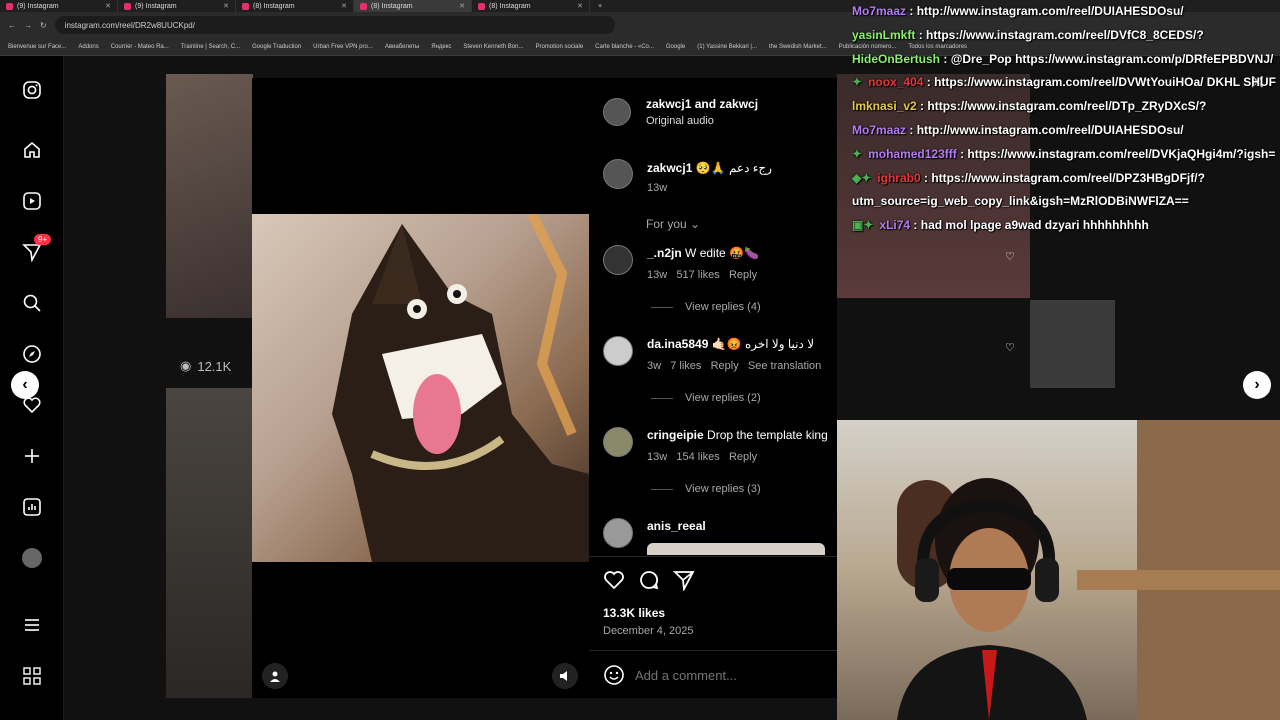  What do you see at coordinates (677, 344) in the screenshot?
I see `comment-username: da.ina5849` at bounding box center [677, 344].